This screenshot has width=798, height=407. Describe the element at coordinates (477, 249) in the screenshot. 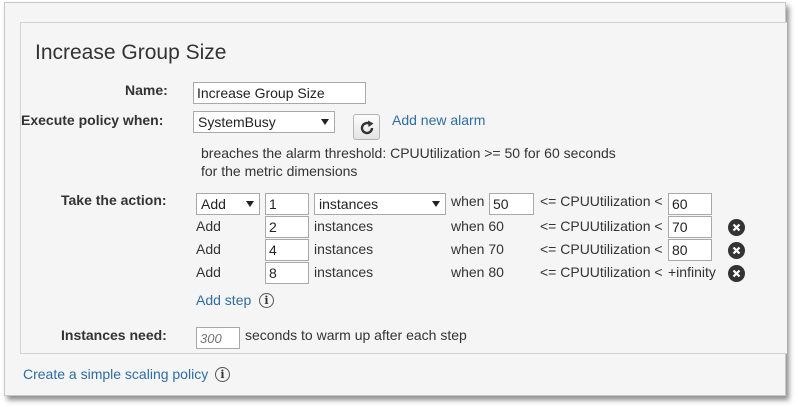

I see `step-when-label: when 70` at that location.